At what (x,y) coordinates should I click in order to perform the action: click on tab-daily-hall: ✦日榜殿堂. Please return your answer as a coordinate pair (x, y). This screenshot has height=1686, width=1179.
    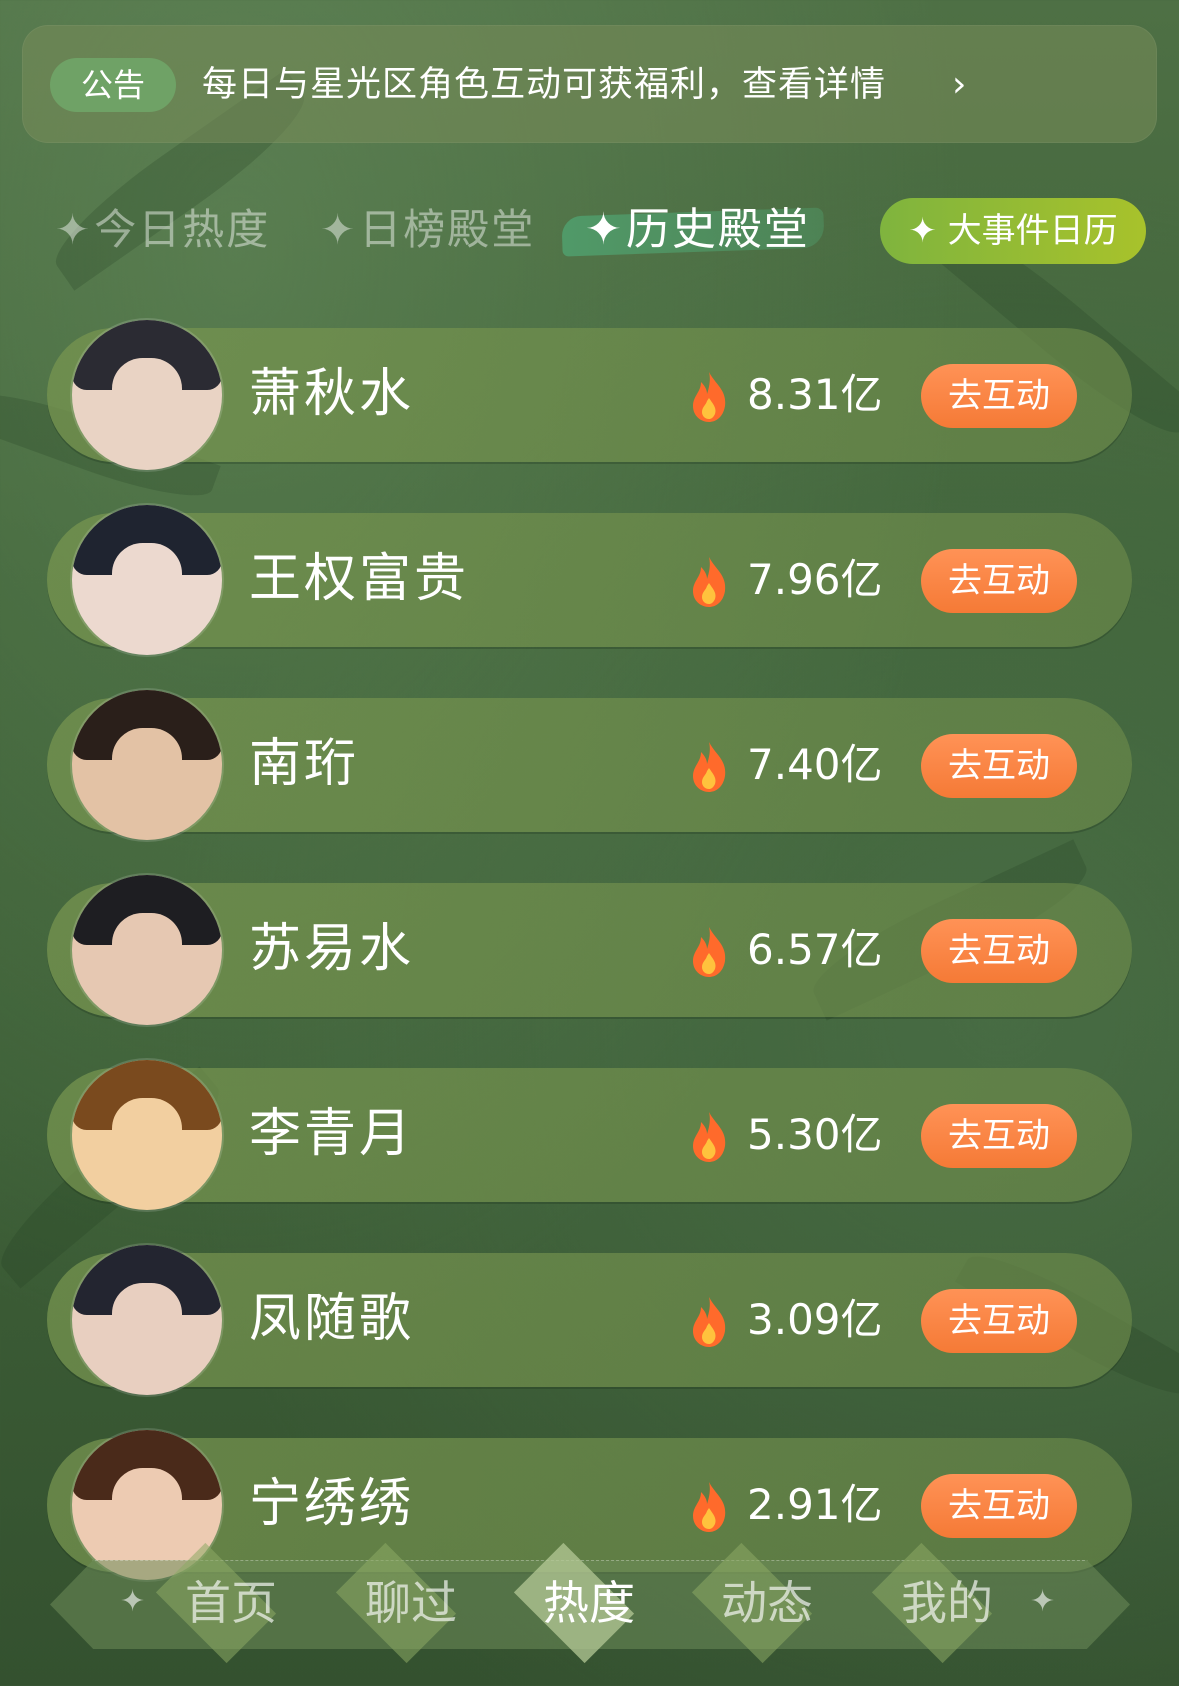
    Looking at the image, I should click on (427, 230).